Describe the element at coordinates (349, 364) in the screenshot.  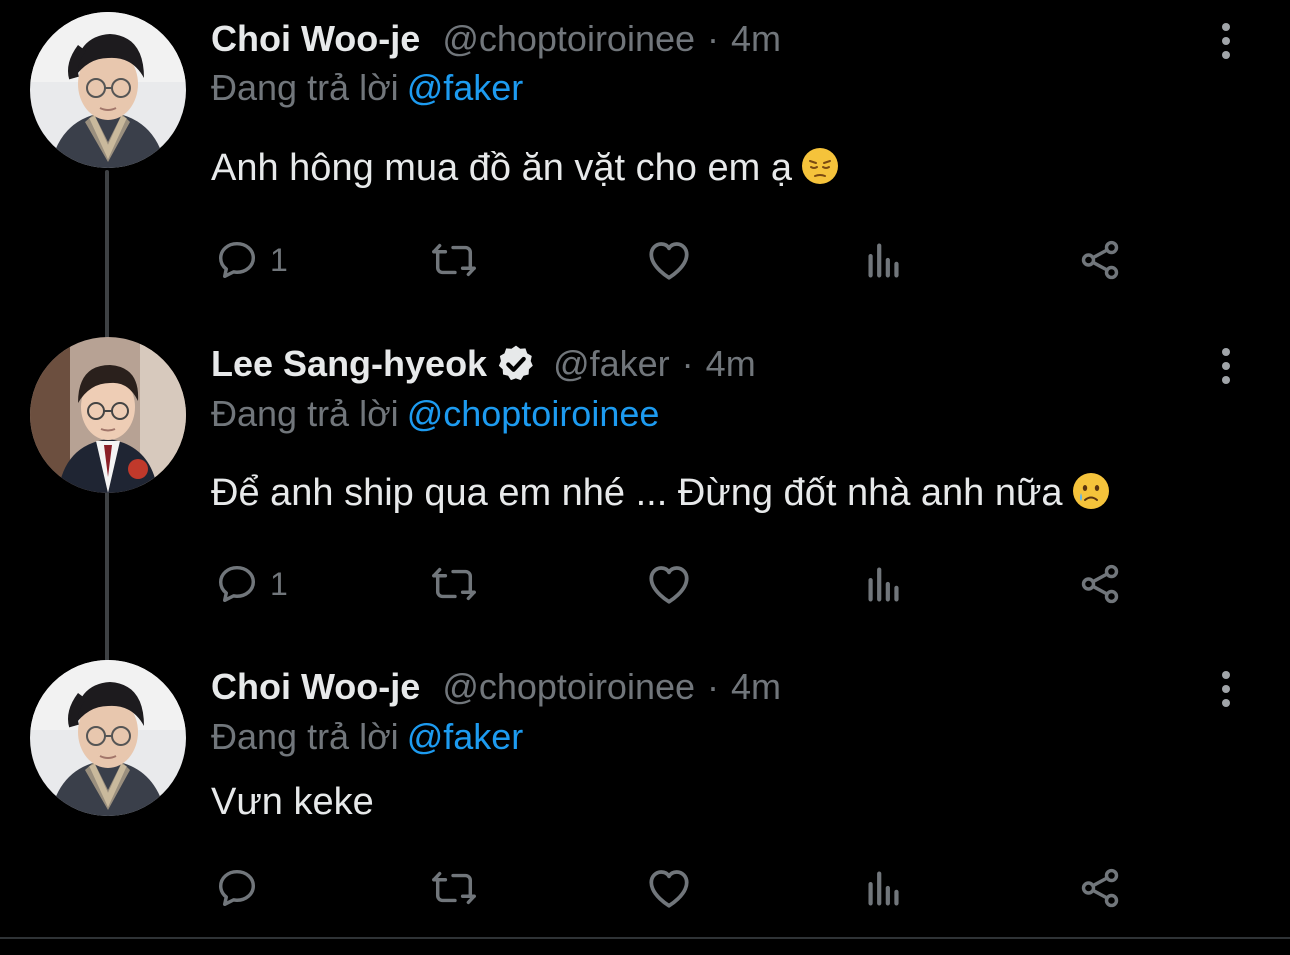
I see `display-name: Lee Sang-hyeok` at that location.